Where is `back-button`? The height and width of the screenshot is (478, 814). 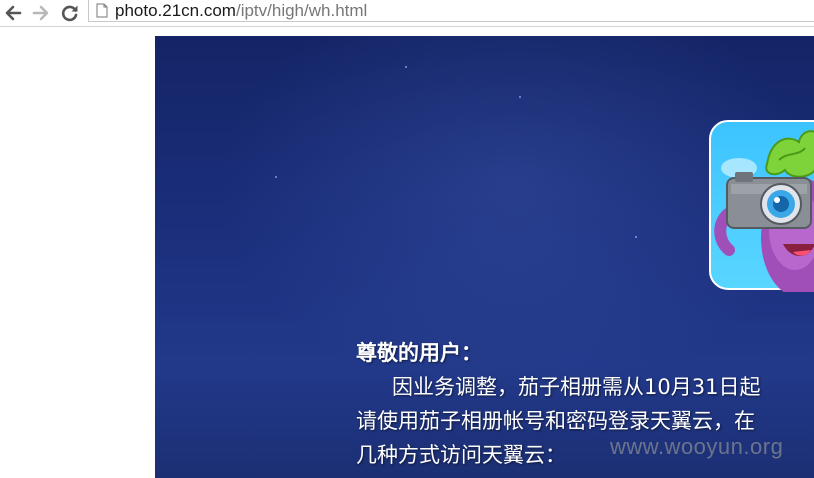
back-button is located at coordinates (13, 13).